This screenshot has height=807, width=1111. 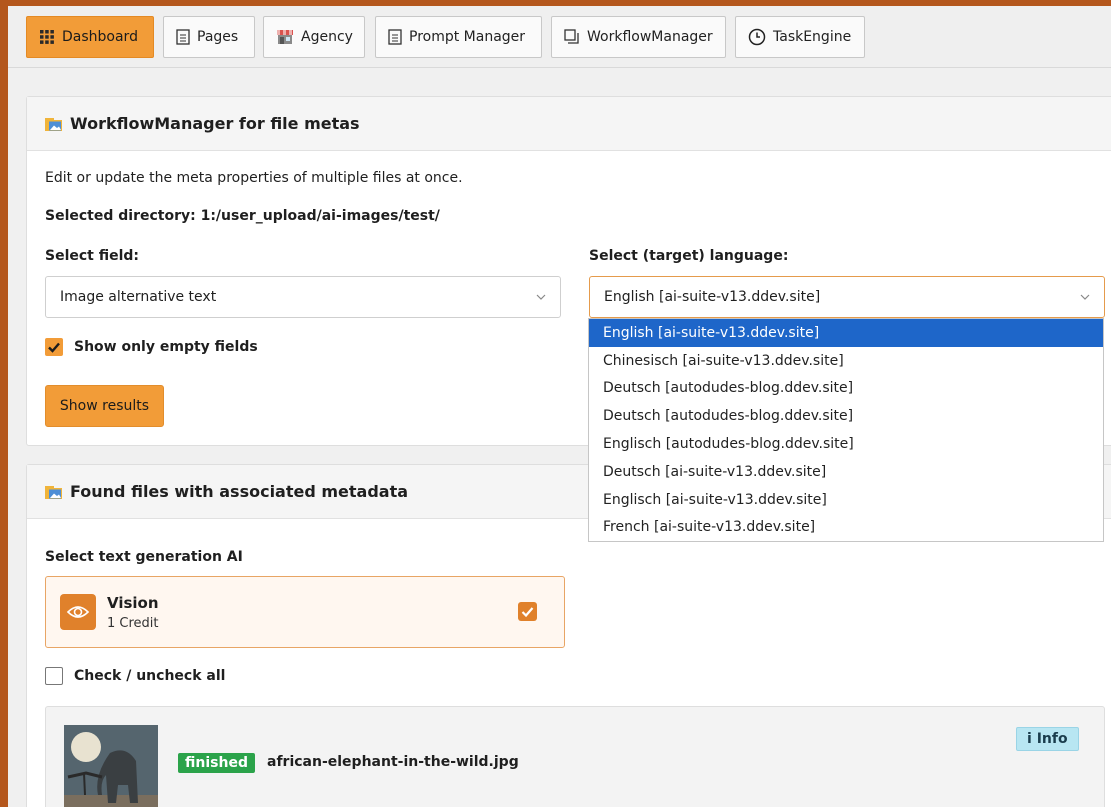 I want to click on ai-option-checkbox, so click(x=527, y=611).